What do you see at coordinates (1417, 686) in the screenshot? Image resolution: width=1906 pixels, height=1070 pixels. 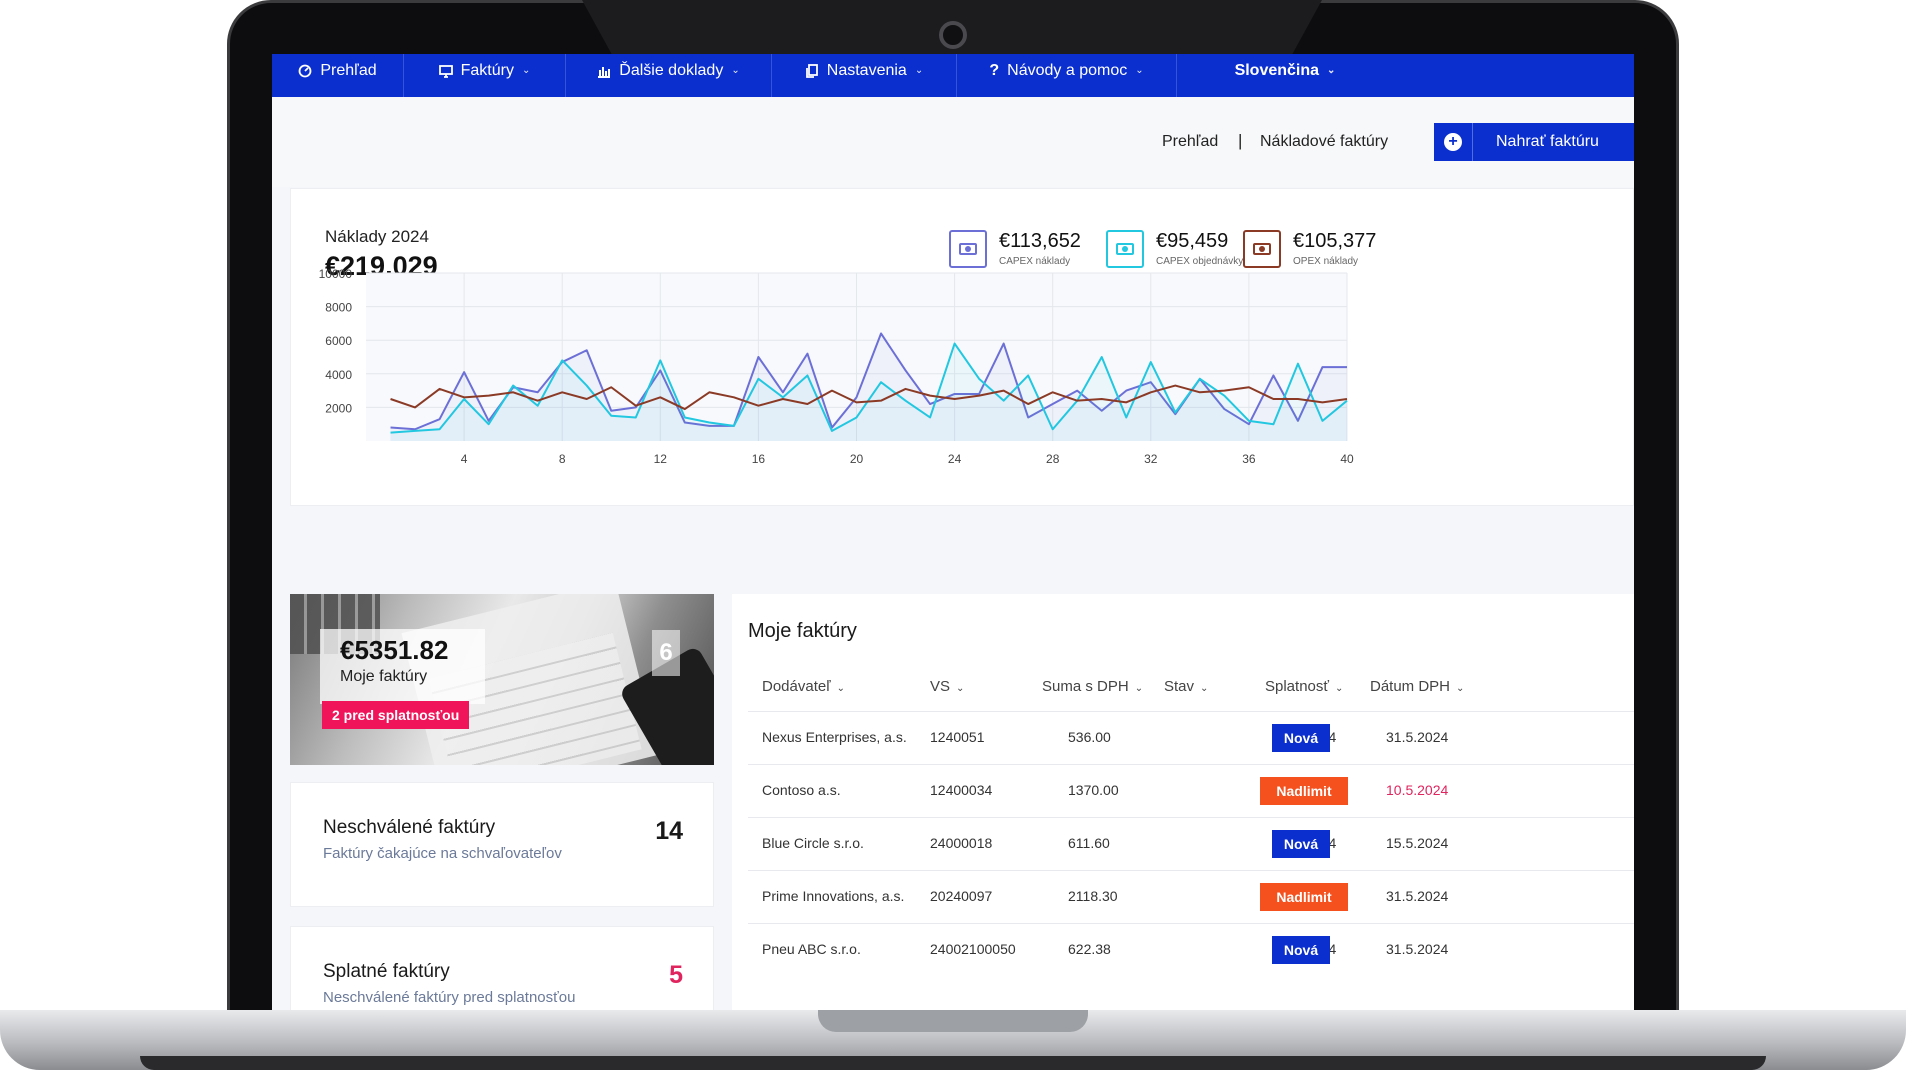 I see `column-header-vat-date: Dátum DPH ⌄` at bounding box center [1417, 686].